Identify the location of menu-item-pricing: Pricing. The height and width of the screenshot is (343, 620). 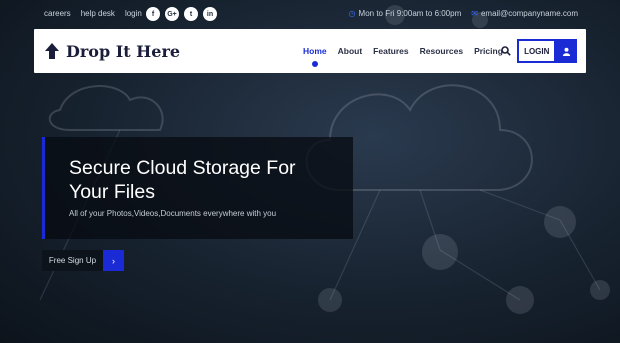
(488, 51).